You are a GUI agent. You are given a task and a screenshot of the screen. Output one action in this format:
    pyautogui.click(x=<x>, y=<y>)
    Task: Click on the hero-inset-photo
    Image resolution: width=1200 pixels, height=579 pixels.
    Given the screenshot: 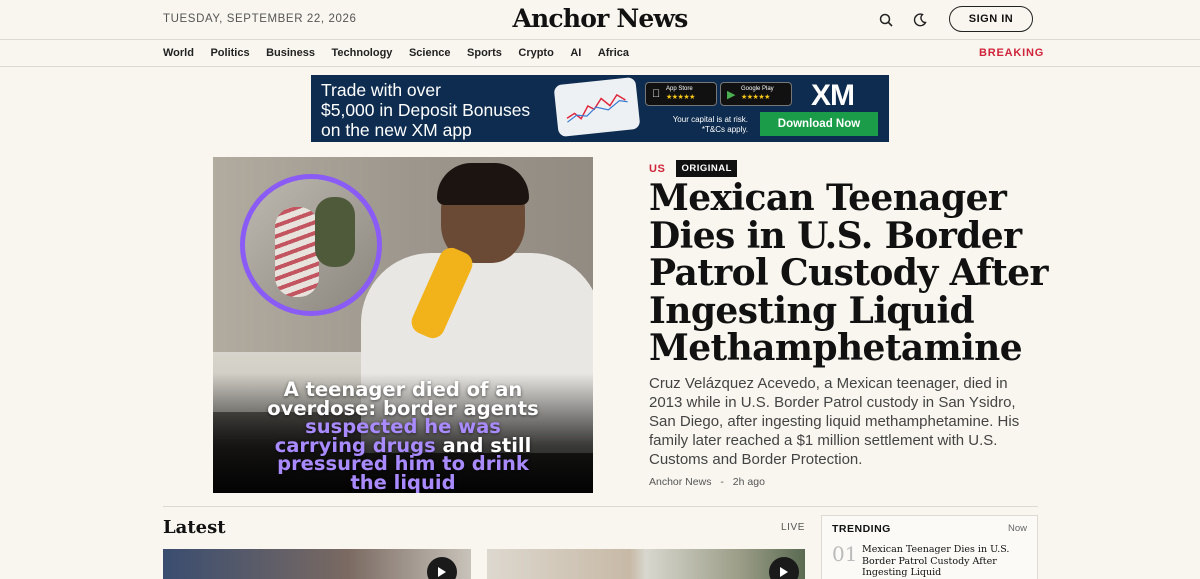 What is the action you would take?
    pyautogui.click(x=311, y=245)
    